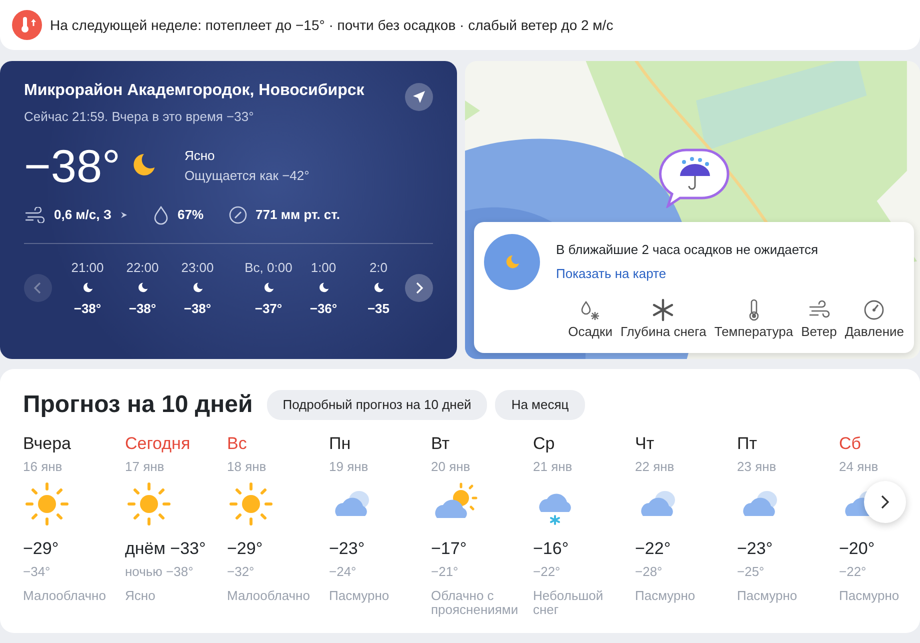 The width and height of the screenshot is (920, 643). What do you see at coordinates (200, 156) in the screenshot?
I see `condition-text: Ясно` at bounding box center [200, 156].